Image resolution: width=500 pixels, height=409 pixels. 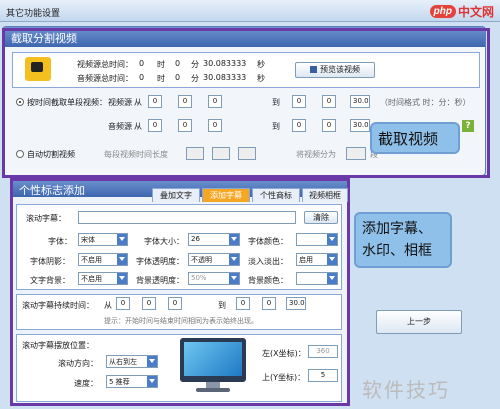 I want to click on shadow-select: 不启用, so click(x=103, y=259).